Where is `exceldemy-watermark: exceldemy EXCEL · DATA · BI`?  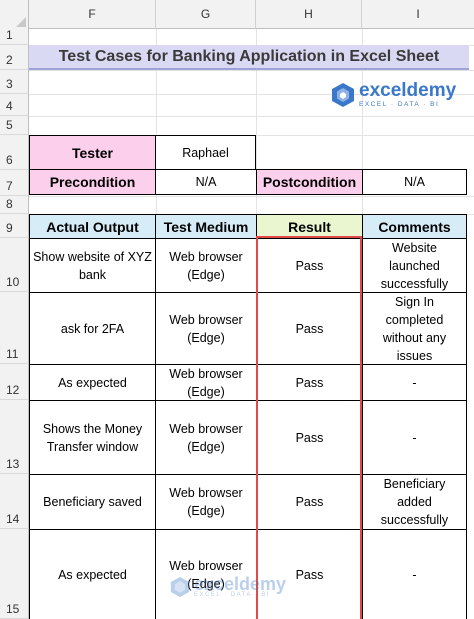
exceldemy-watermark: exceldemy EXCEL · DATA · BI is located at coordinates (228, 585).